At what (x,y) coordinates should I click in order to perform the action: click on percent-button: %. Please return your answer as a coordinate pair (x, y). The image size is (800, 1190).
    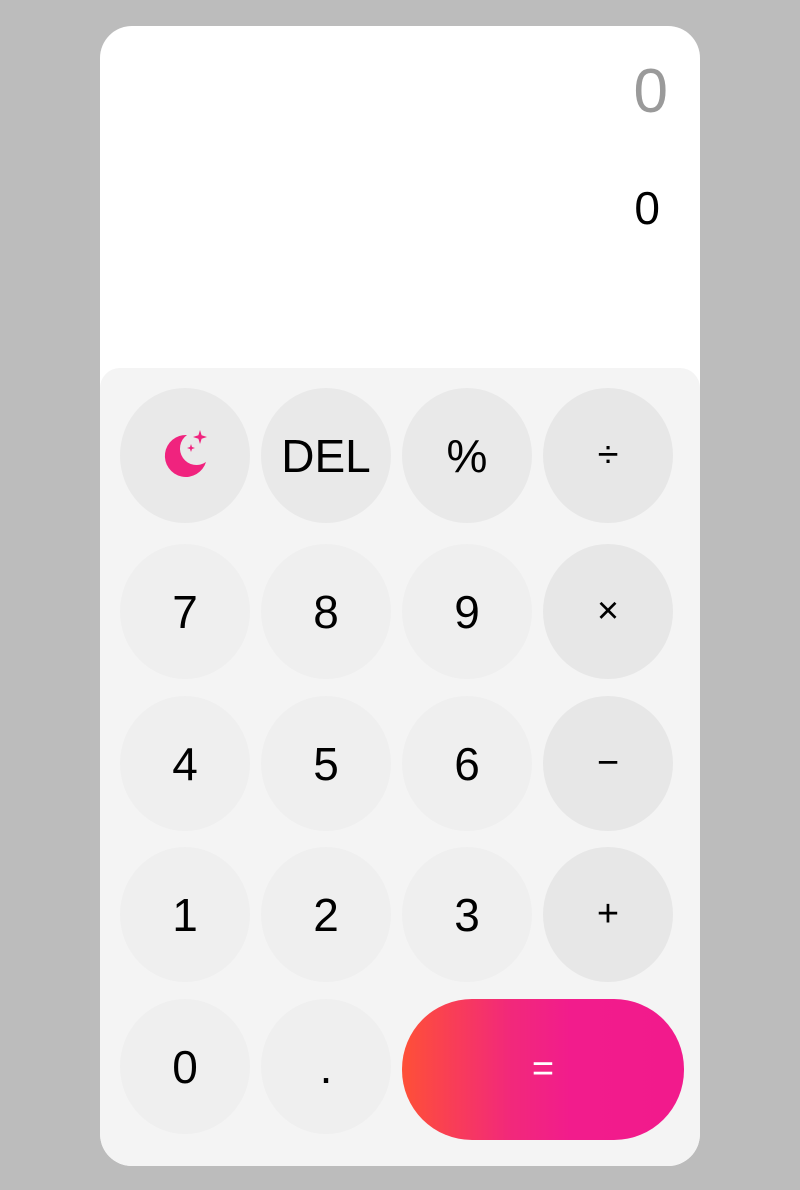
    Looking at the image, I should click on (467, 455).